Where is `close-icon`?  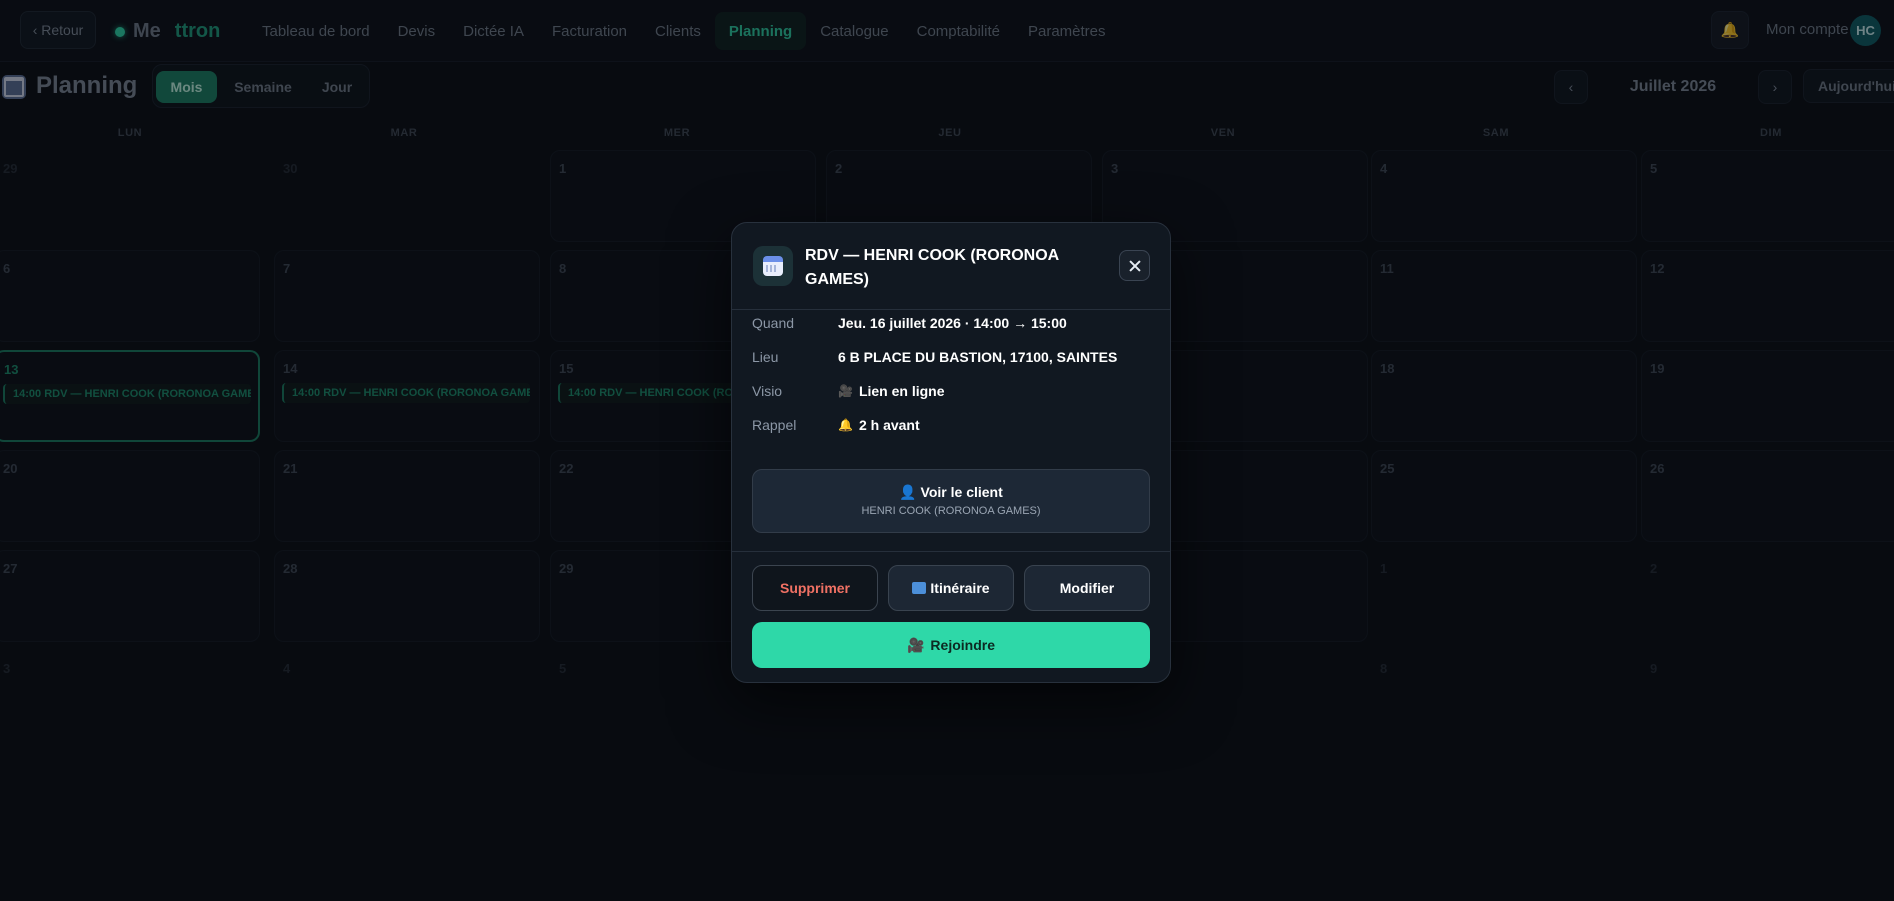 close-icon is located at coordinates (1134, 265).